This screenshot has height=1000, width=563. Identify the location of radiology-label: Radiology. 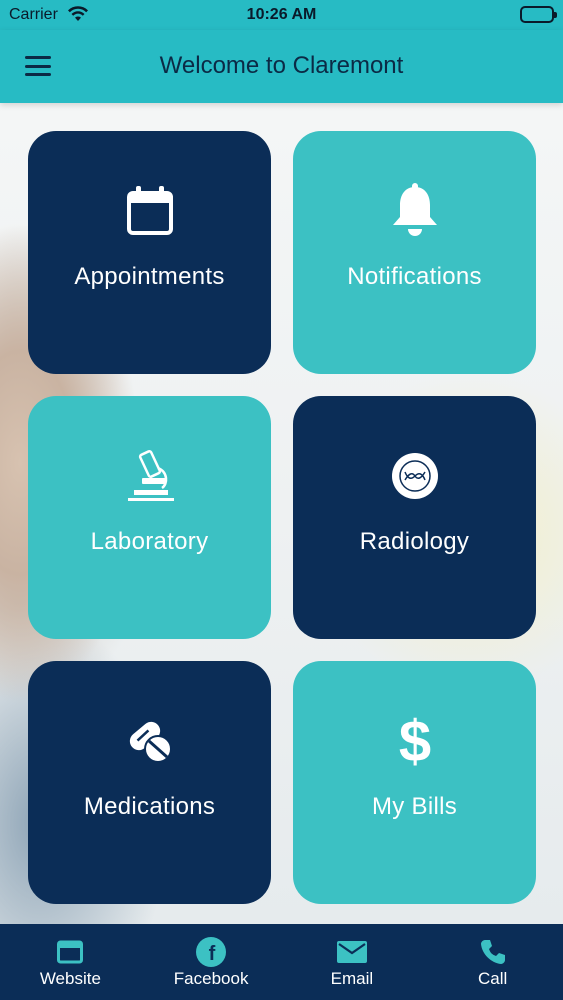
(414, 541).